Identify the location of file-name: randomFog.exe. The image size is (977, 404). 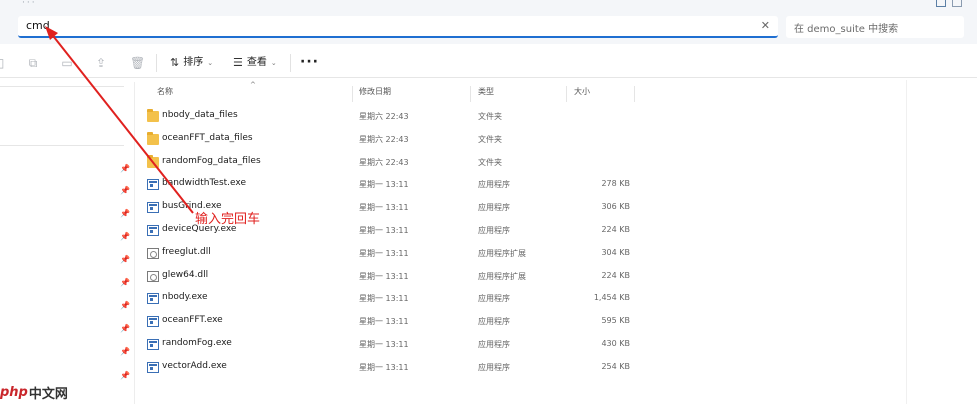
(197, 343).